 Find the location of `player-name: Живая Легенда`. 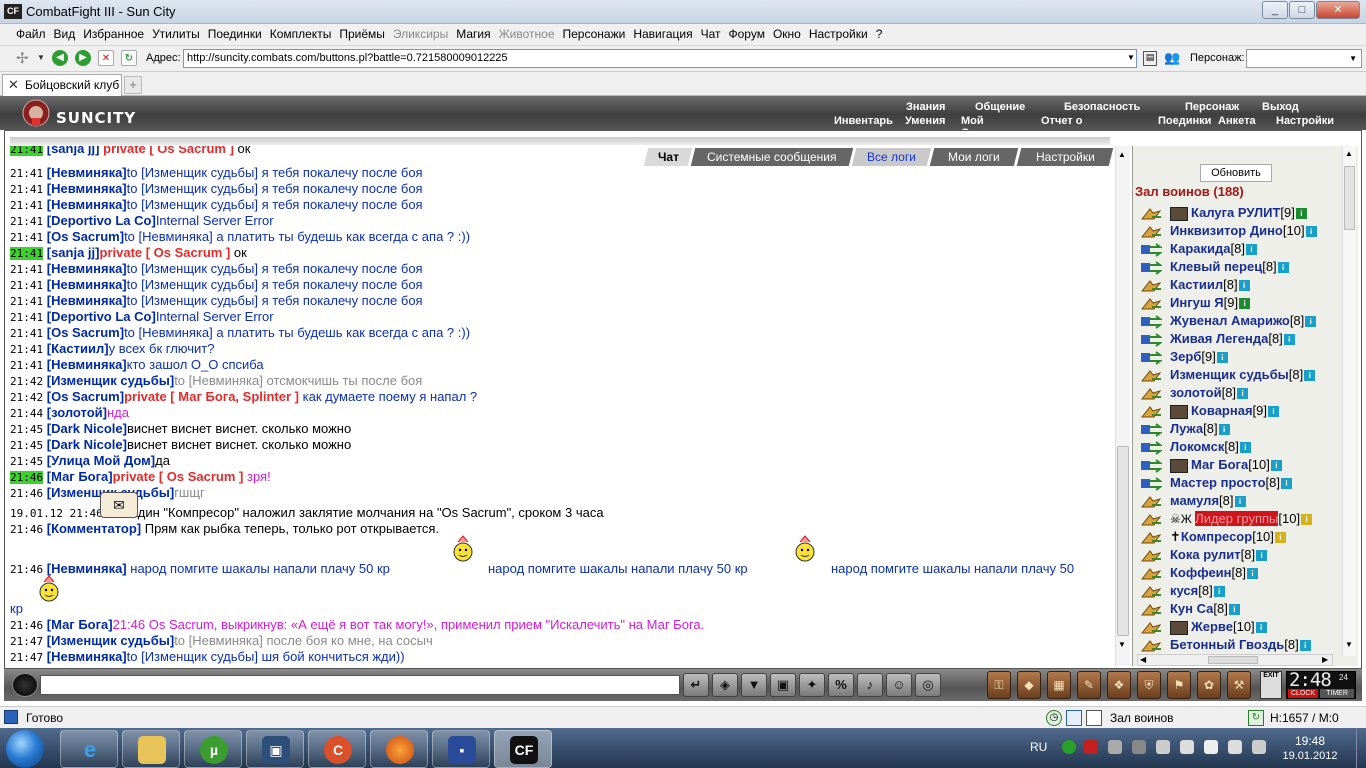

player-name: Живая Легенда is located at coordinates (1219, 338).